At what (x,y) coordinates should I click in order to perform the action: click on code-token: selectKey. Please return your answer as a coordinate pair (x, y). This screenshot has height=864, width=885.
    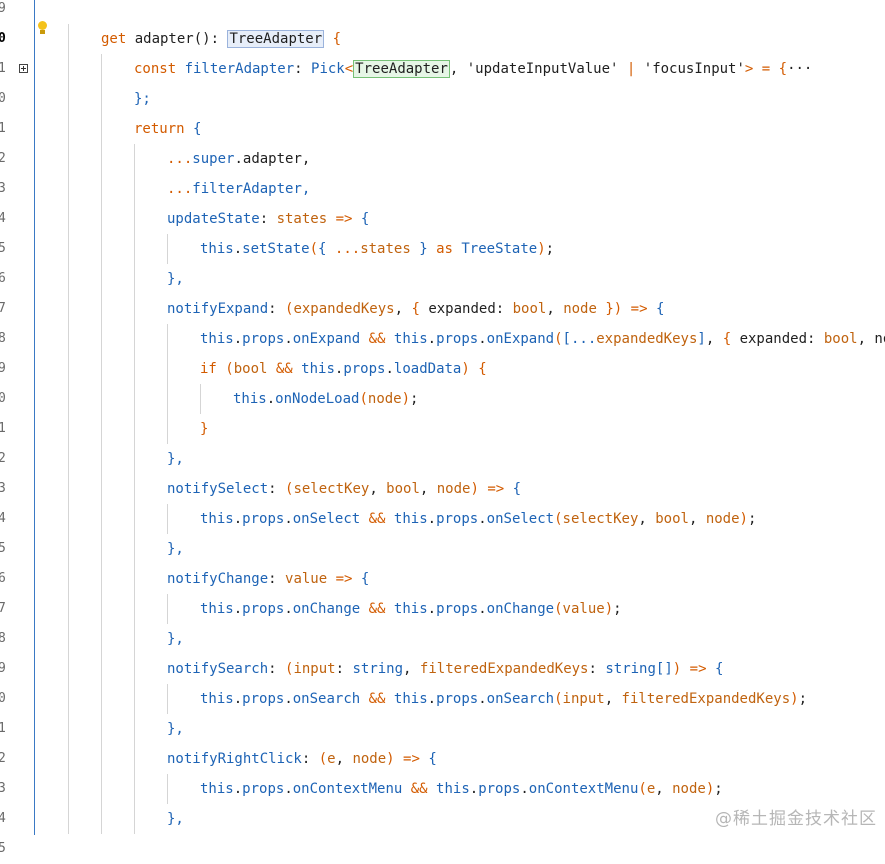
    Looking at the image, I should click on (331, 489).